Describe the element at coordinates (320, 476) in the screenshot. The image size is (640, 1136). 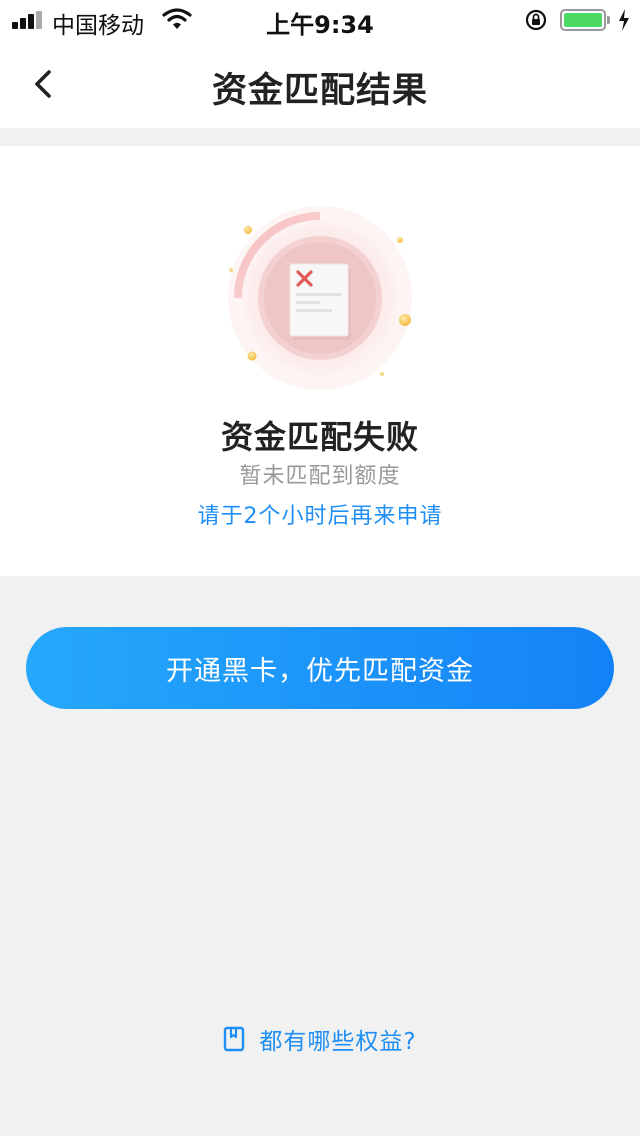
I see `result-subtitle: 暂未匹配到额度` at that location.